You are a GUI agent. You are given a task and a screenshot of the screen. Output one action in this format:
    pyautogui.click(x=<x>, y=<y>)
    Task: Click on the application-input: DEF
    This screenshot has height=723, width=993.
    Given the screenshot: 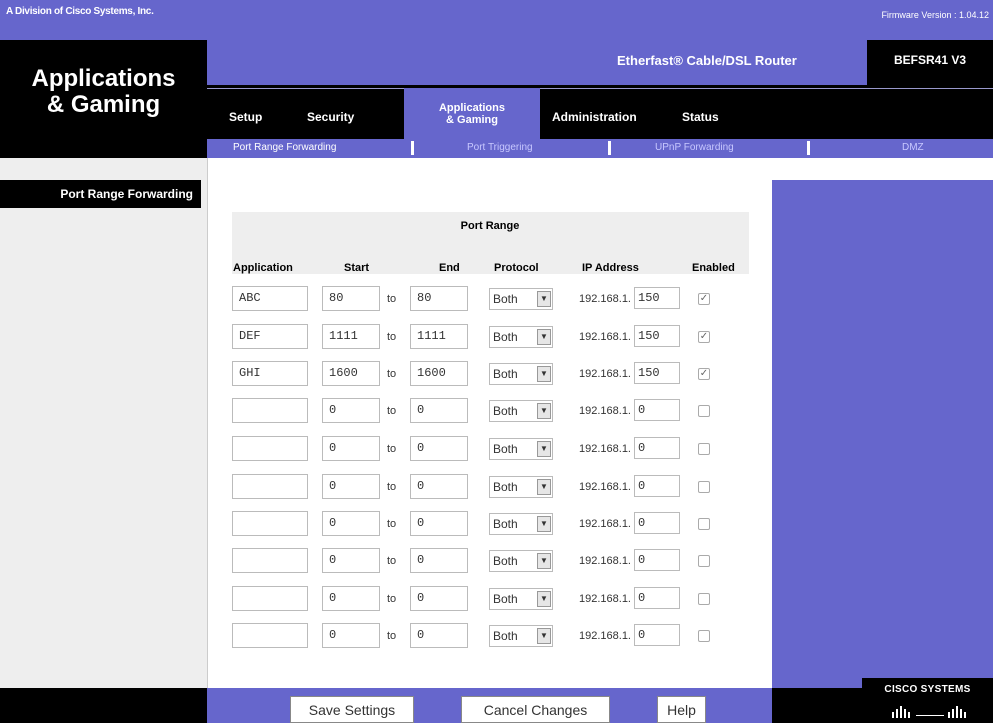 What is the action you would take?
    pyautogui.click(x=270, y=336)
    